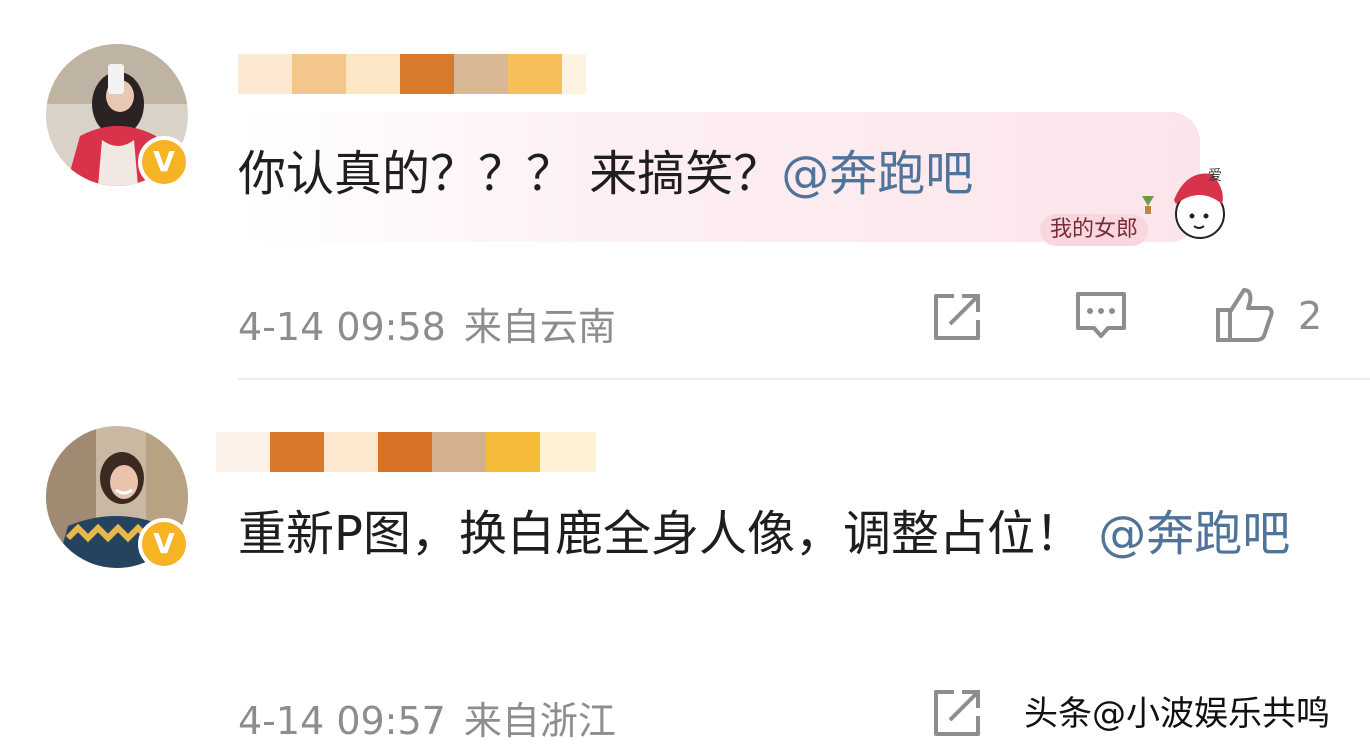  I want to click on comment-body: 重新P图，换白鹿全身人像，调整占位！, so click(660, 534).